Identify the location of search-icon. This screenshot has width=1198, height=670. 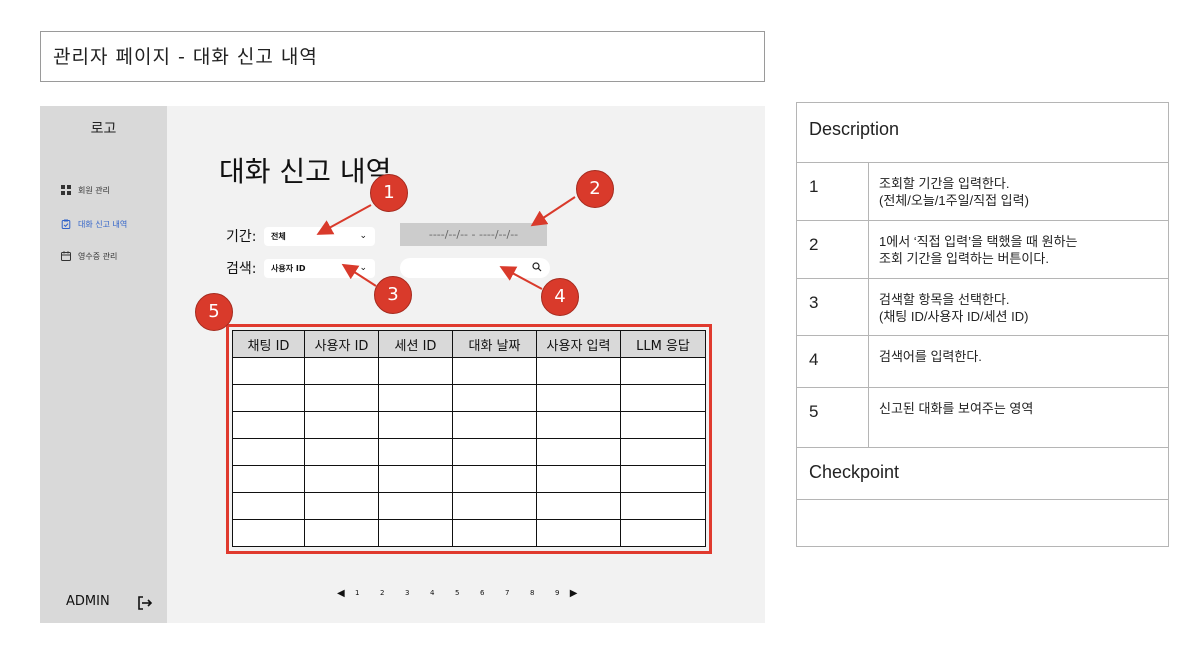
(537, 267).